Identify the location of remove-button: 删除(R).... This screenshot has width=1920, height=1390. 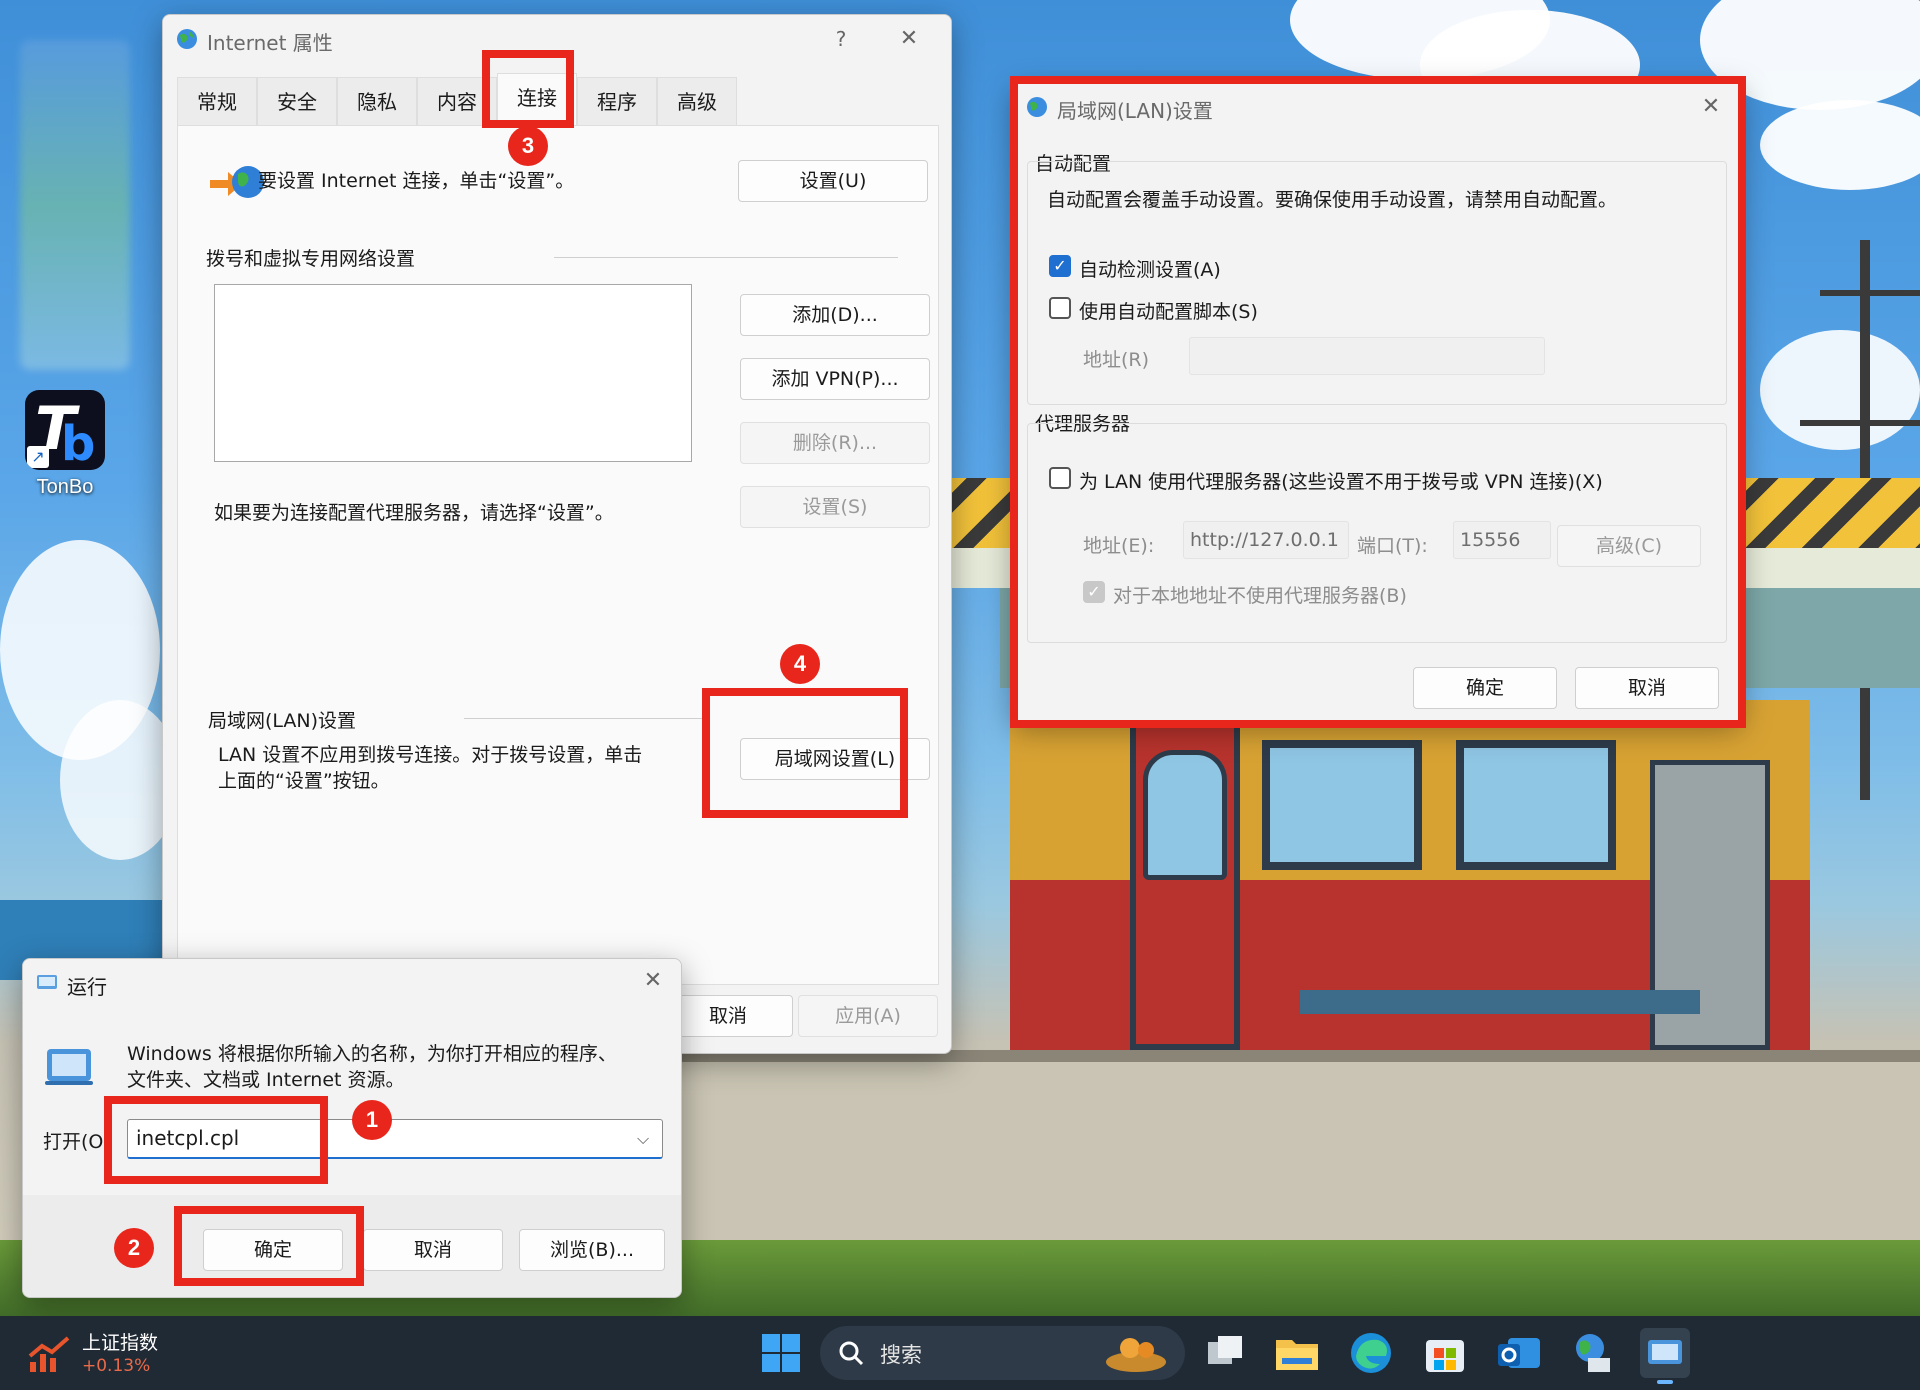
(835, 443).